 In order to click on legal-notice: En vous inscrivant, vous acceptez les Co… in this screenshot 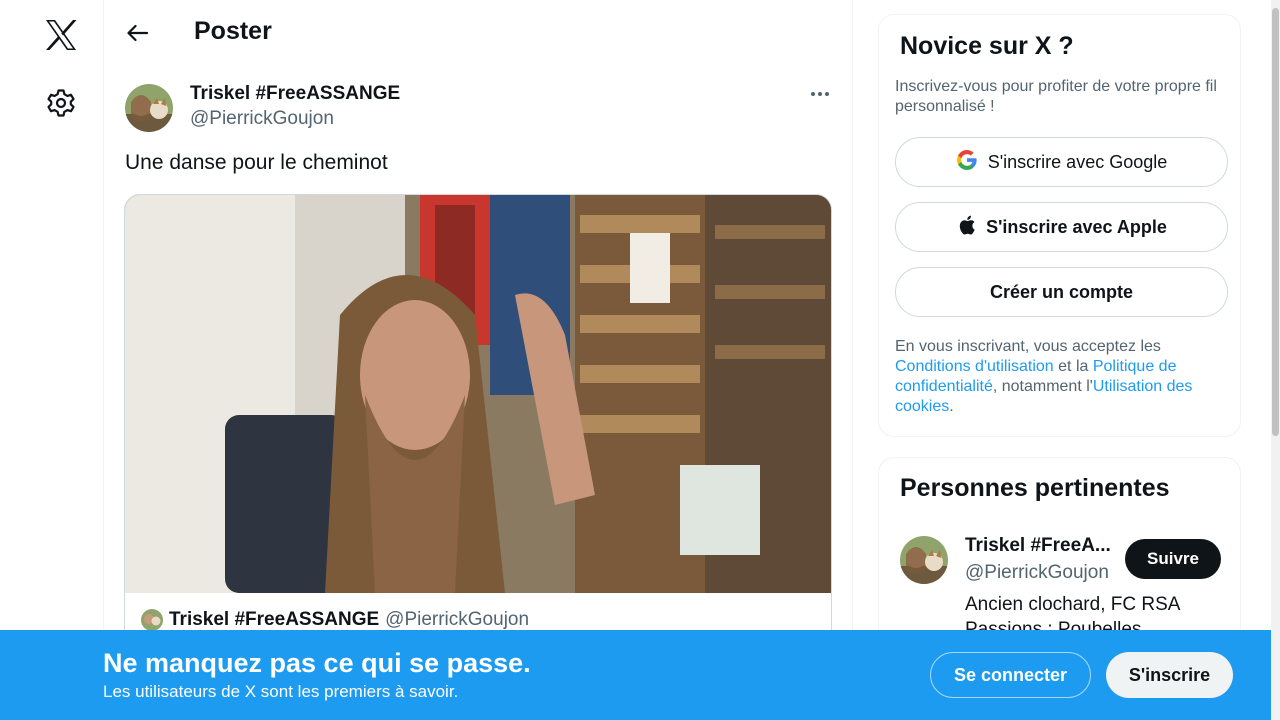, I will do `click(1044, 376)`.